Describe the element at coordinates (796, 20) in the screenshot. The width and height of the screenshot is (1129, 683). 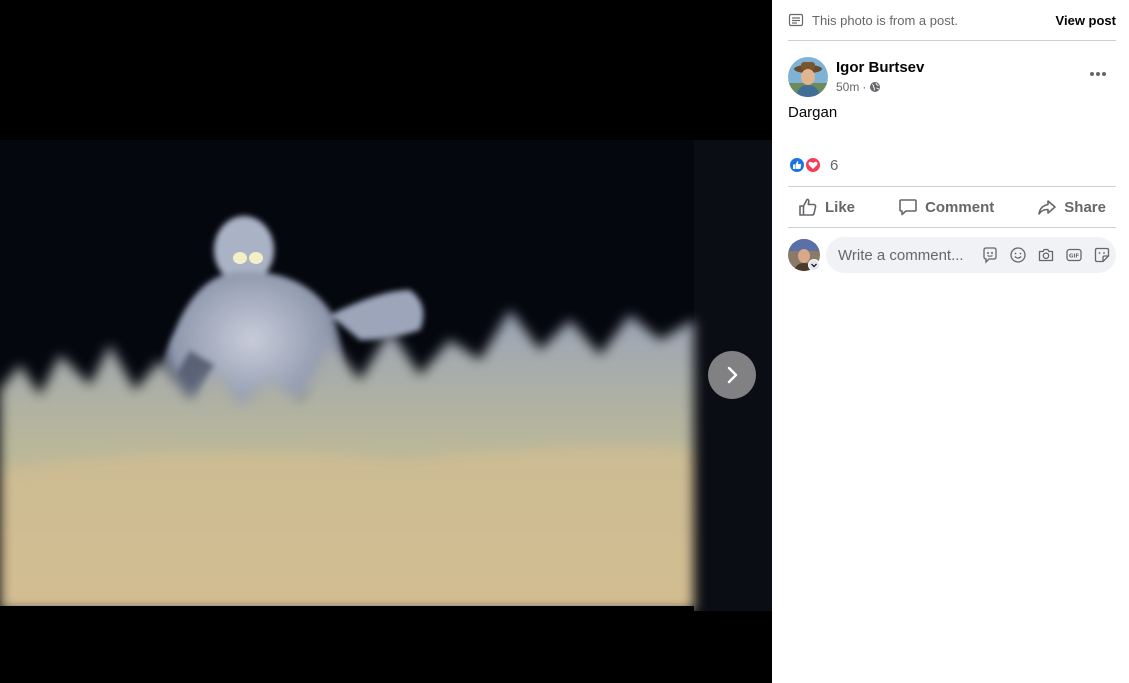
I see `post-icon` at that location.